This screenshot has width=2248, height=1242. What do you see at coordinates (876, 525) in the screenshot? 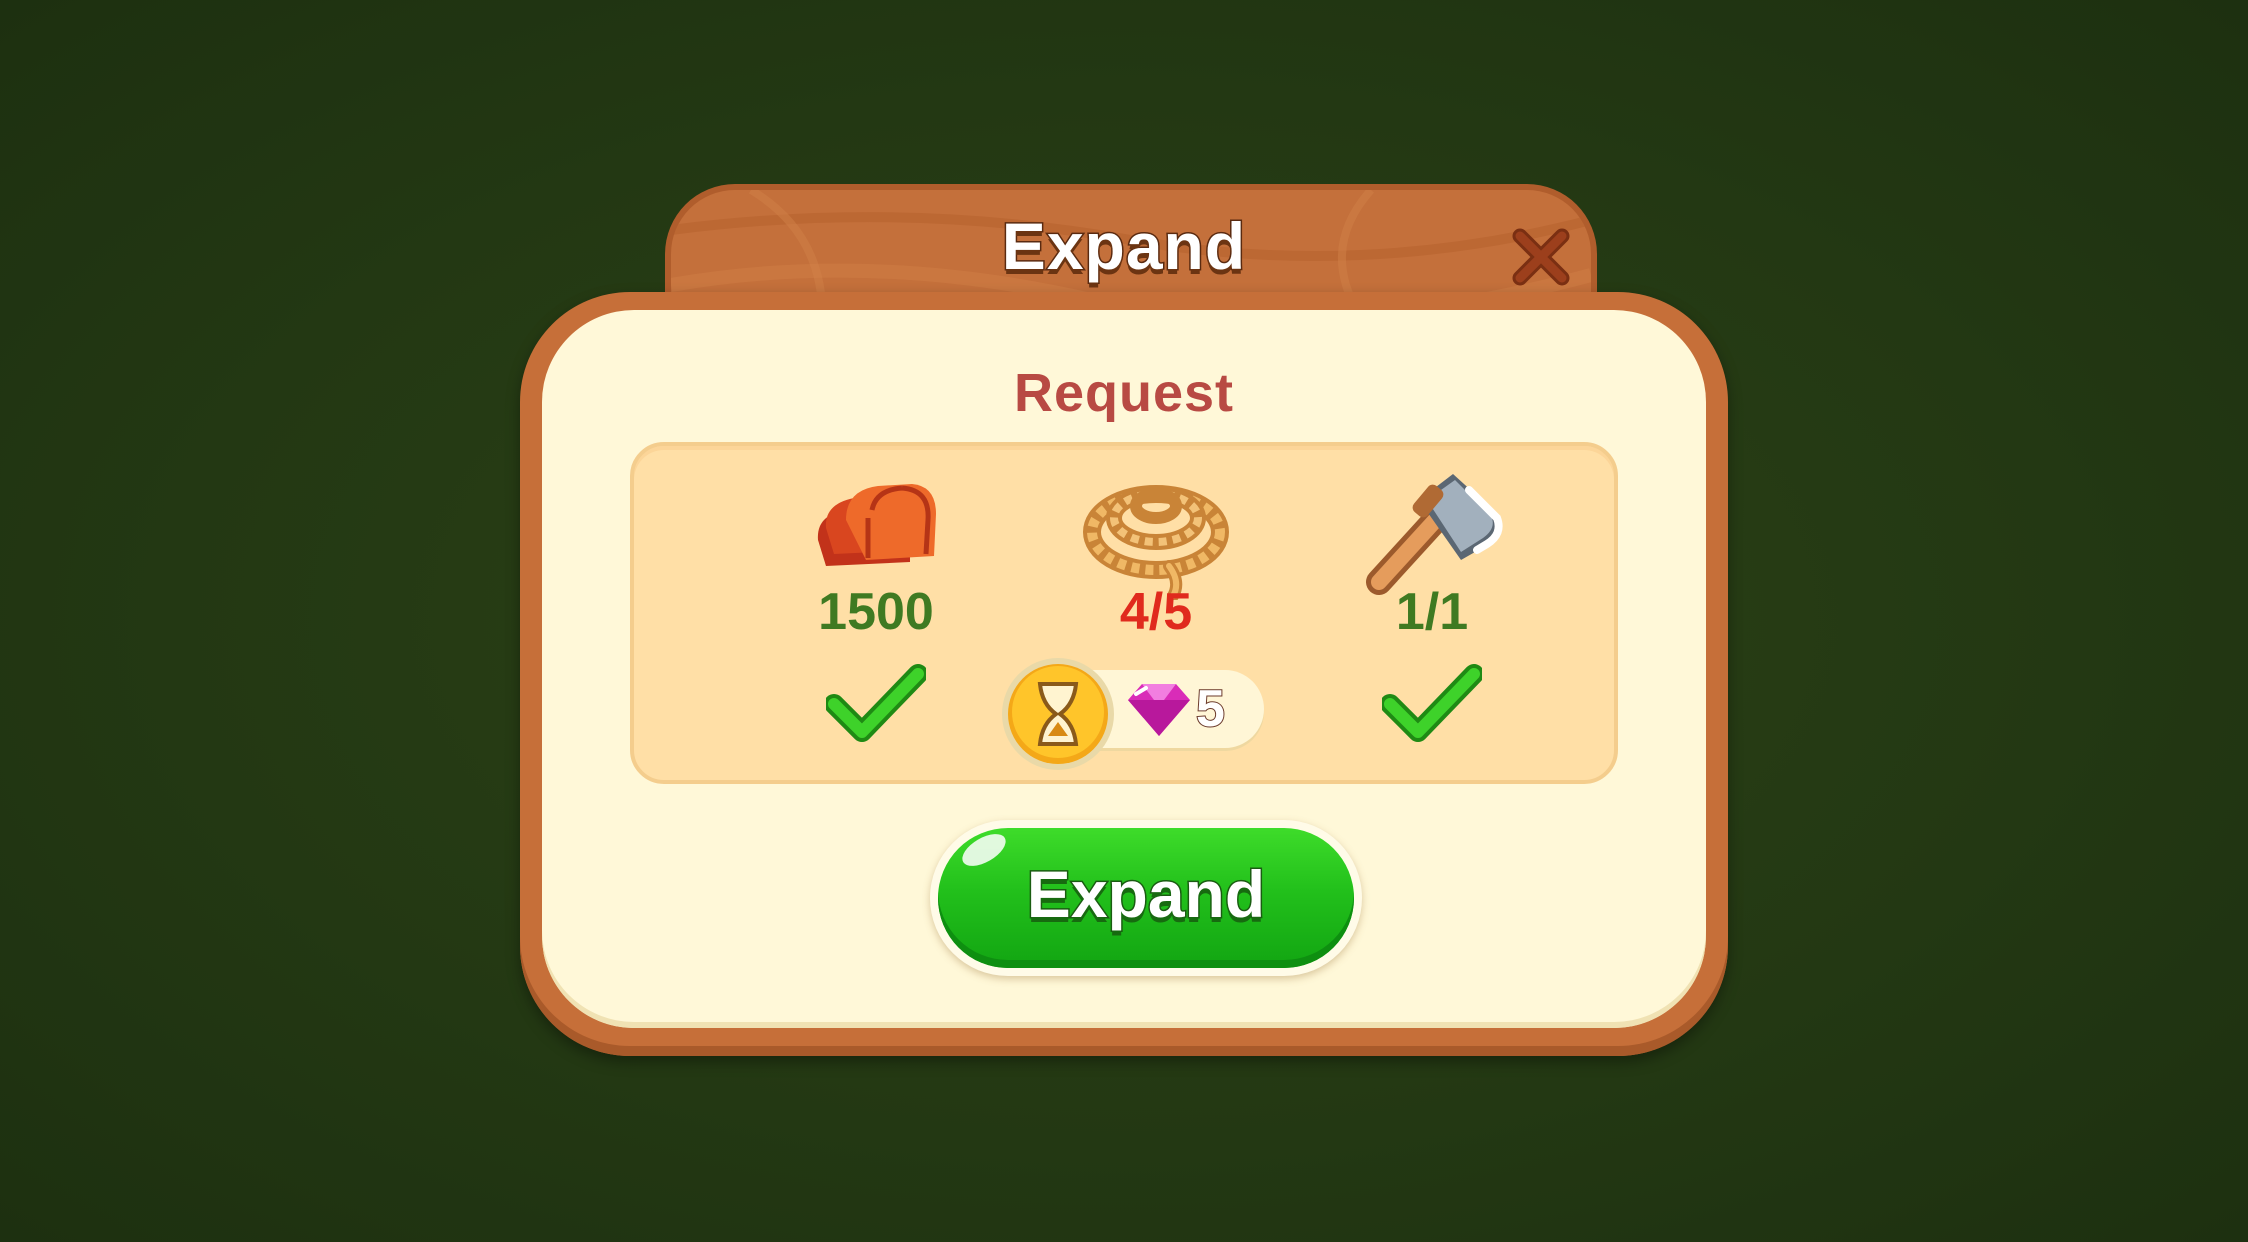
I see `roof-tiles-icon` at bounding box center [876, 525].